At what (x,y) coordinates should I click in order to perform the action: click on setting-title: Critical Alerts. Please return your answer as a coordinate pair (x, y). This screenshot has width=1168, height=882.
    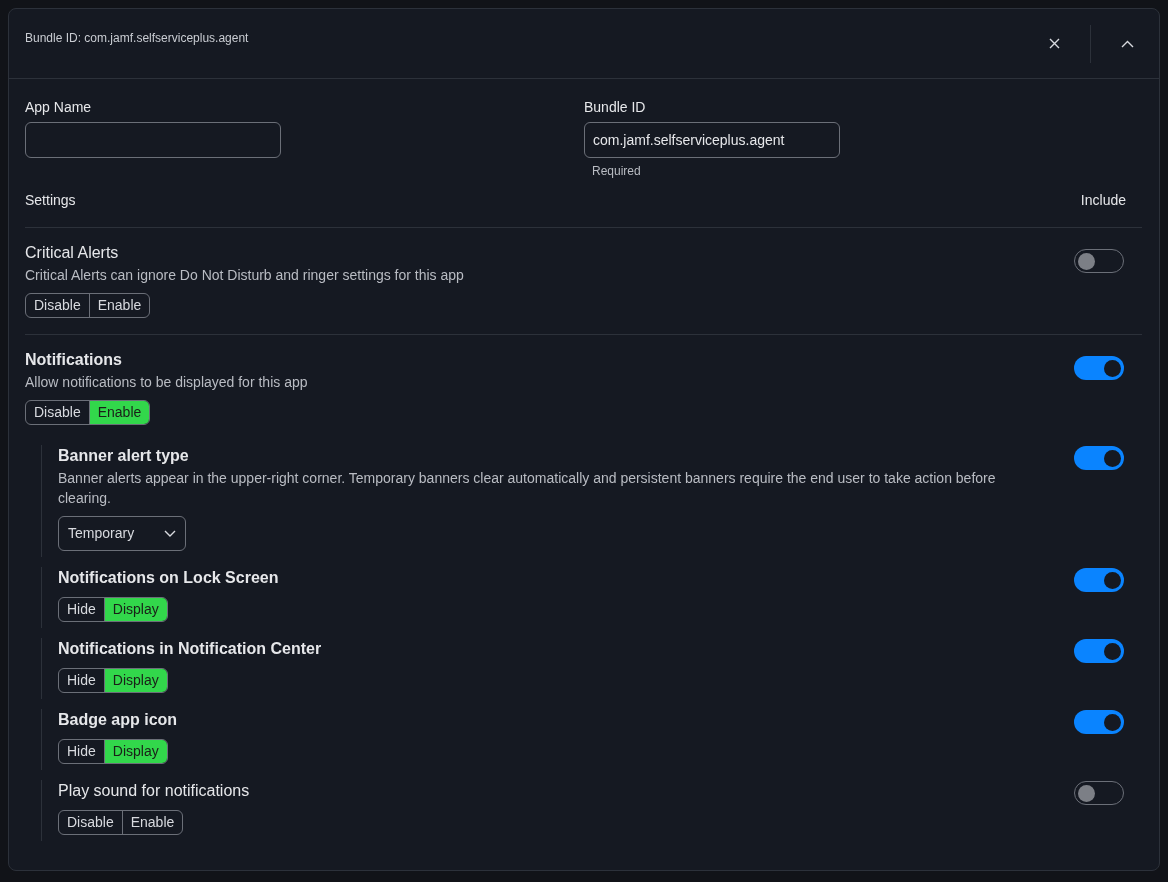
    Looking at the image, I should click on (72, 253).